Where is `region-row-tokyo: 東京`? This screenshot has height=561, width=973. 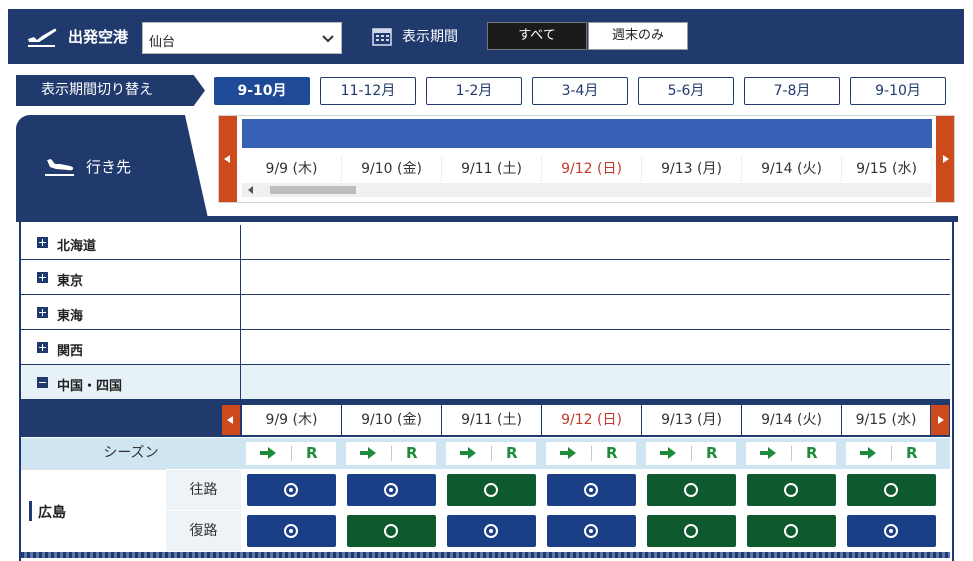 region-row-tokyo: 東京 is located at coordinates (485, 277).